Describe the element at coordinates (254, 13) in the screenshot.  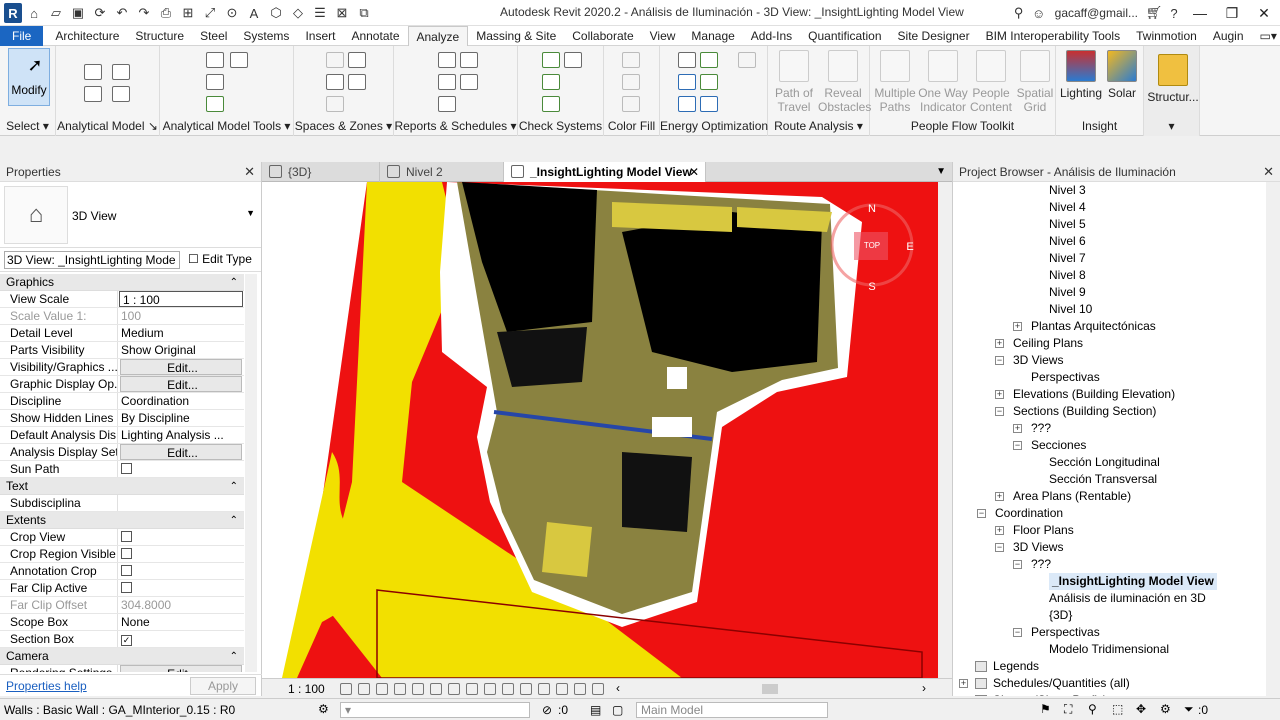
I see `text-icon: A` at that location.